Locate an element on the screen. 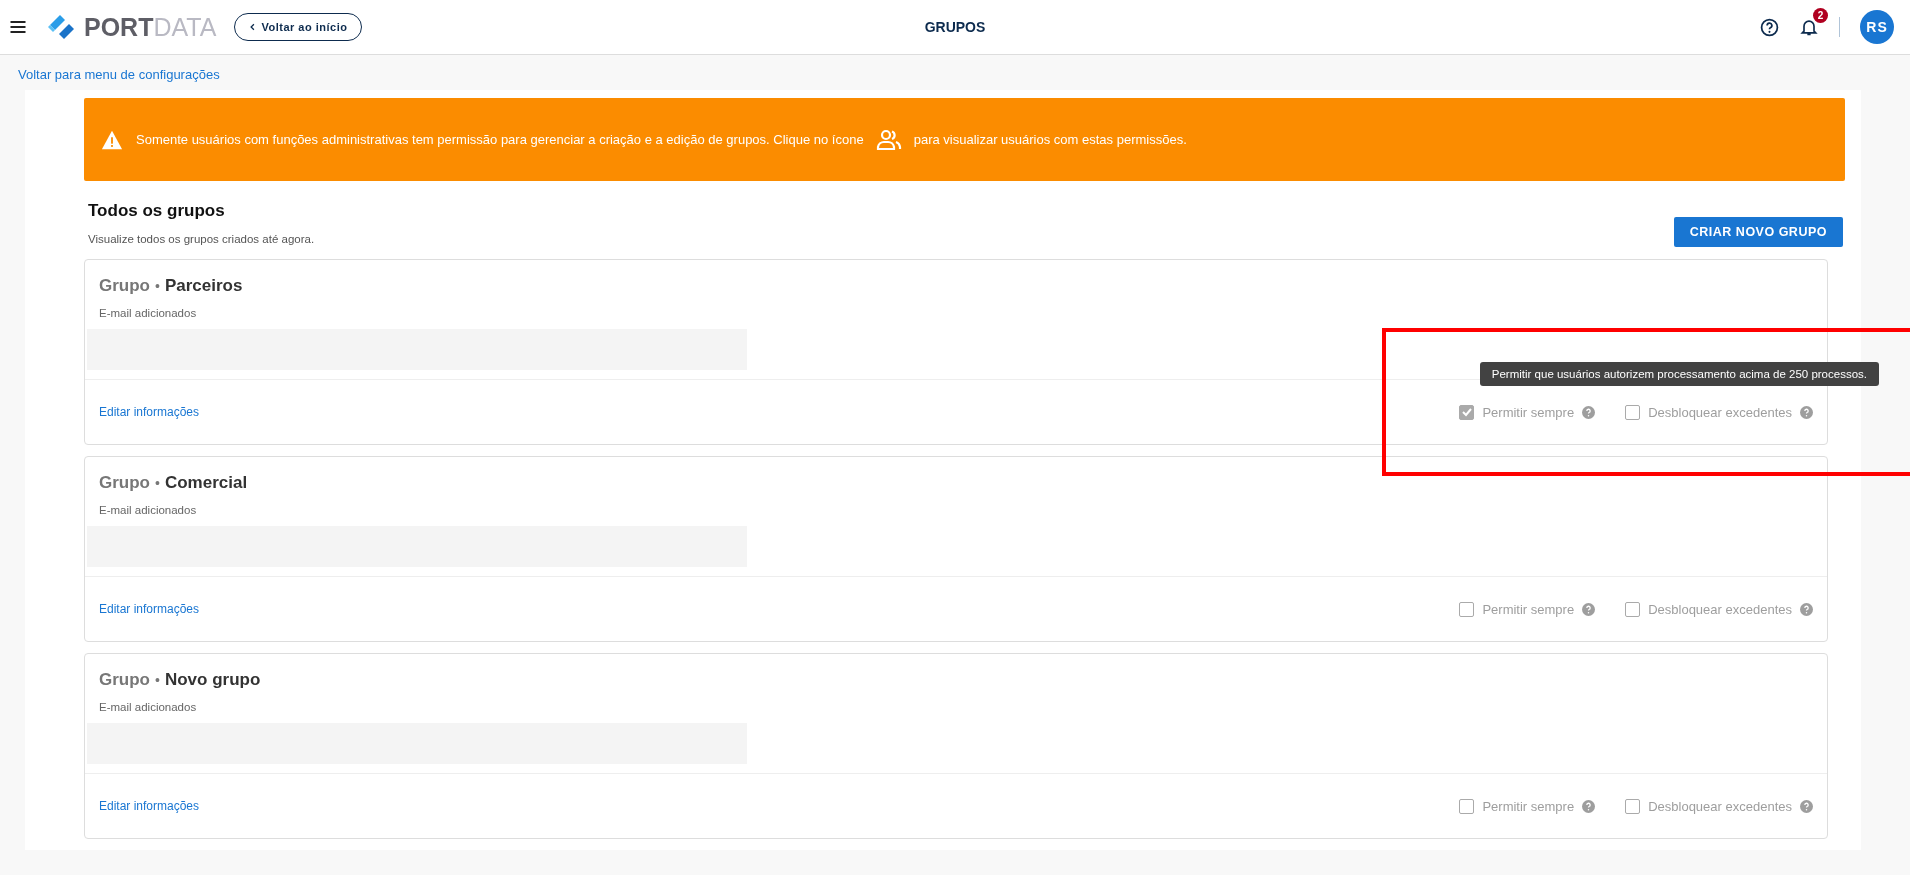  group-name: Novo grupo is located at coordinates (212, 680).